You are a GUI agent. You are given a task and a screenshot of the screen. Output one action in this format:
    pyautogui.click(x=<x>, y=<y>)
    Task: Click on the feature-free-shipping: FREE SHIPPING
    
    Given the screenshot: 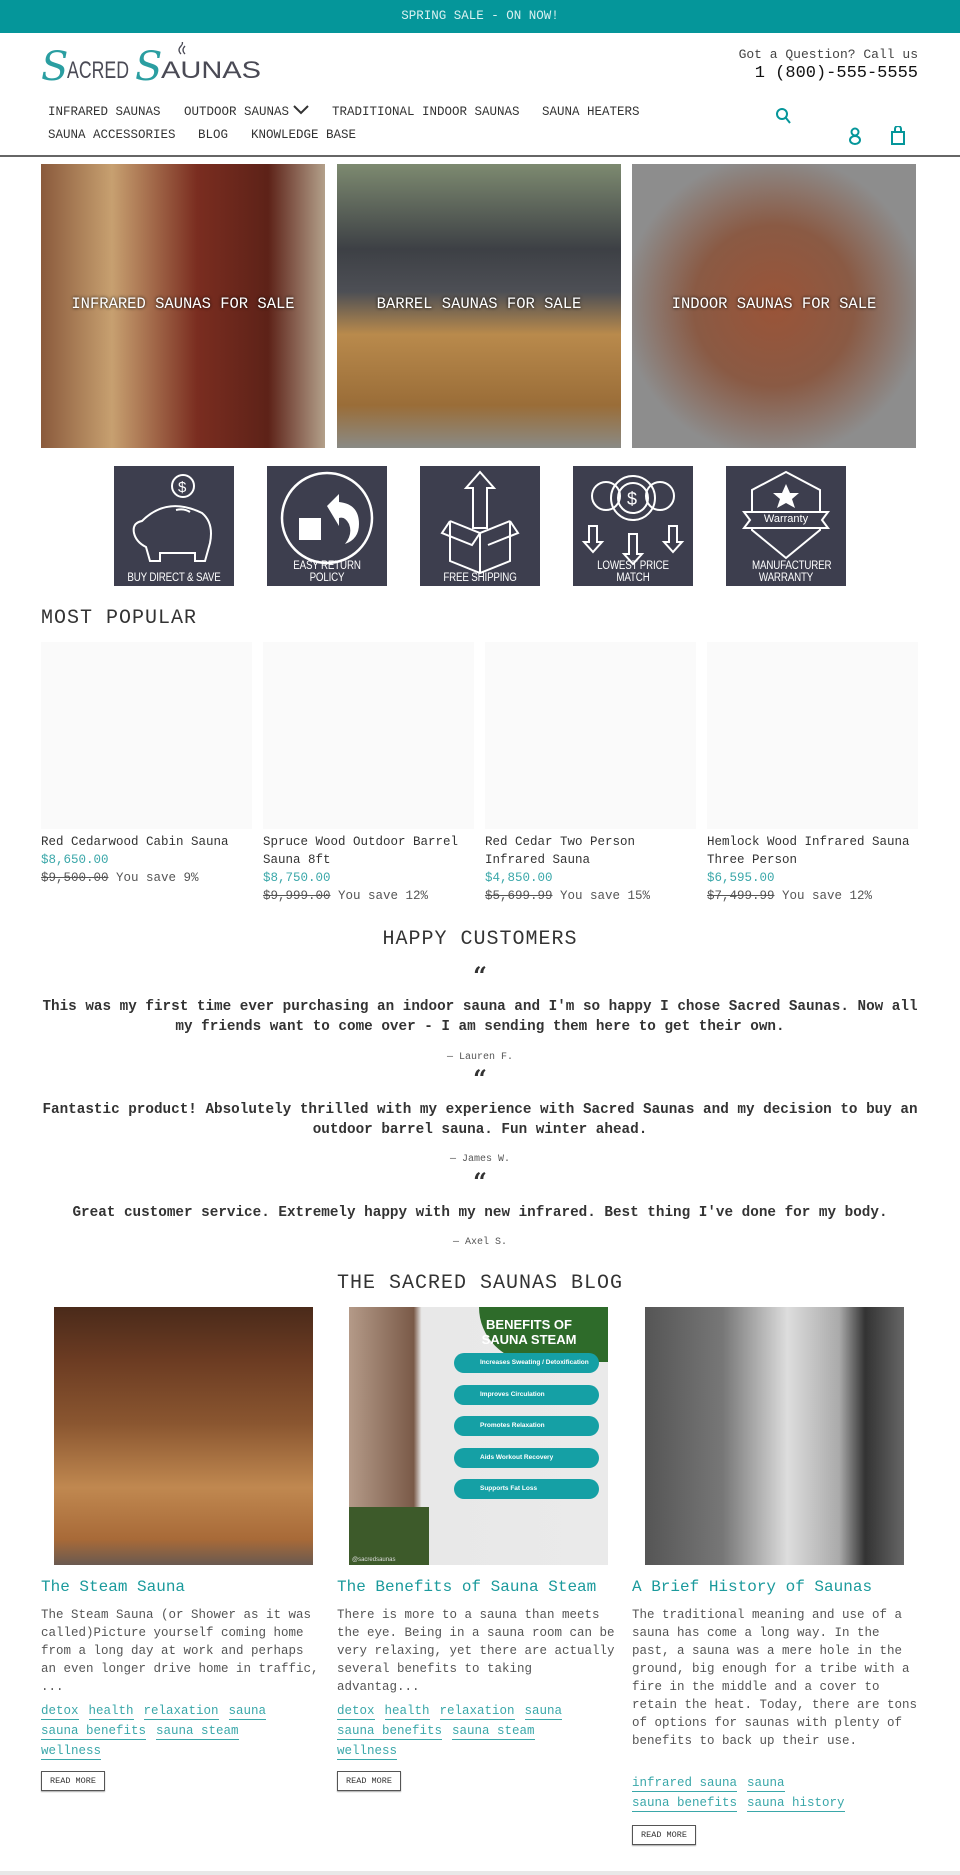 What is the action you would take?
    pyautogui.click(x=480, y=526)
    